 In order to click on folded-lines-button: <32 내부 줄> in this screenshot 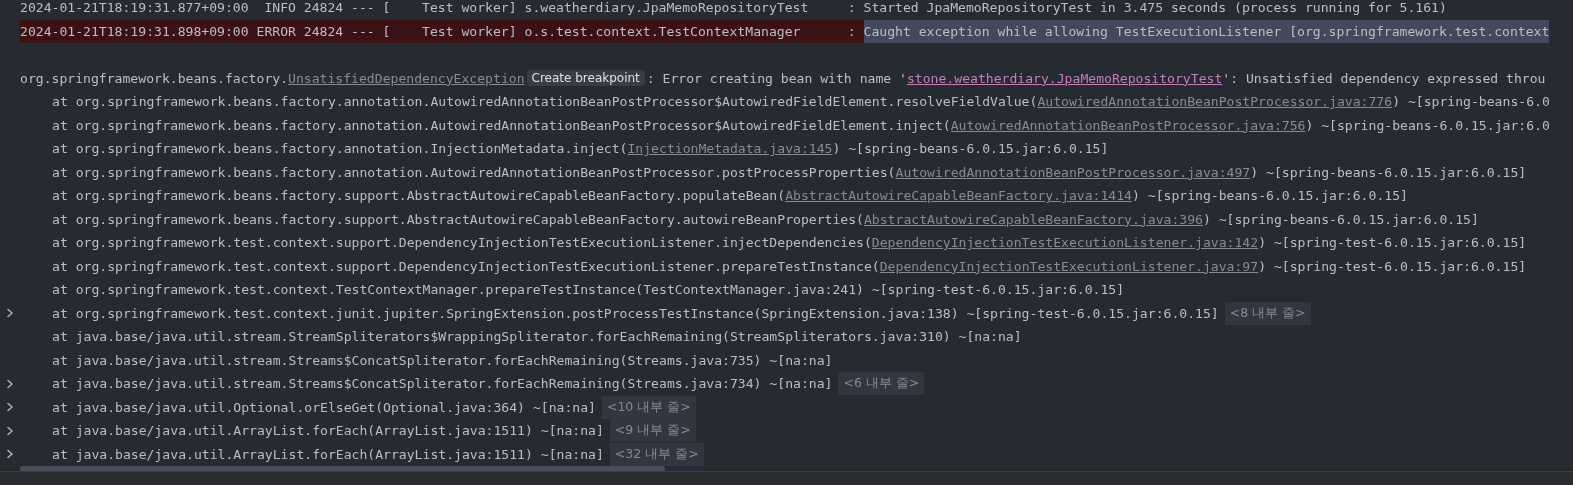, I will do `click(656, 454)`.